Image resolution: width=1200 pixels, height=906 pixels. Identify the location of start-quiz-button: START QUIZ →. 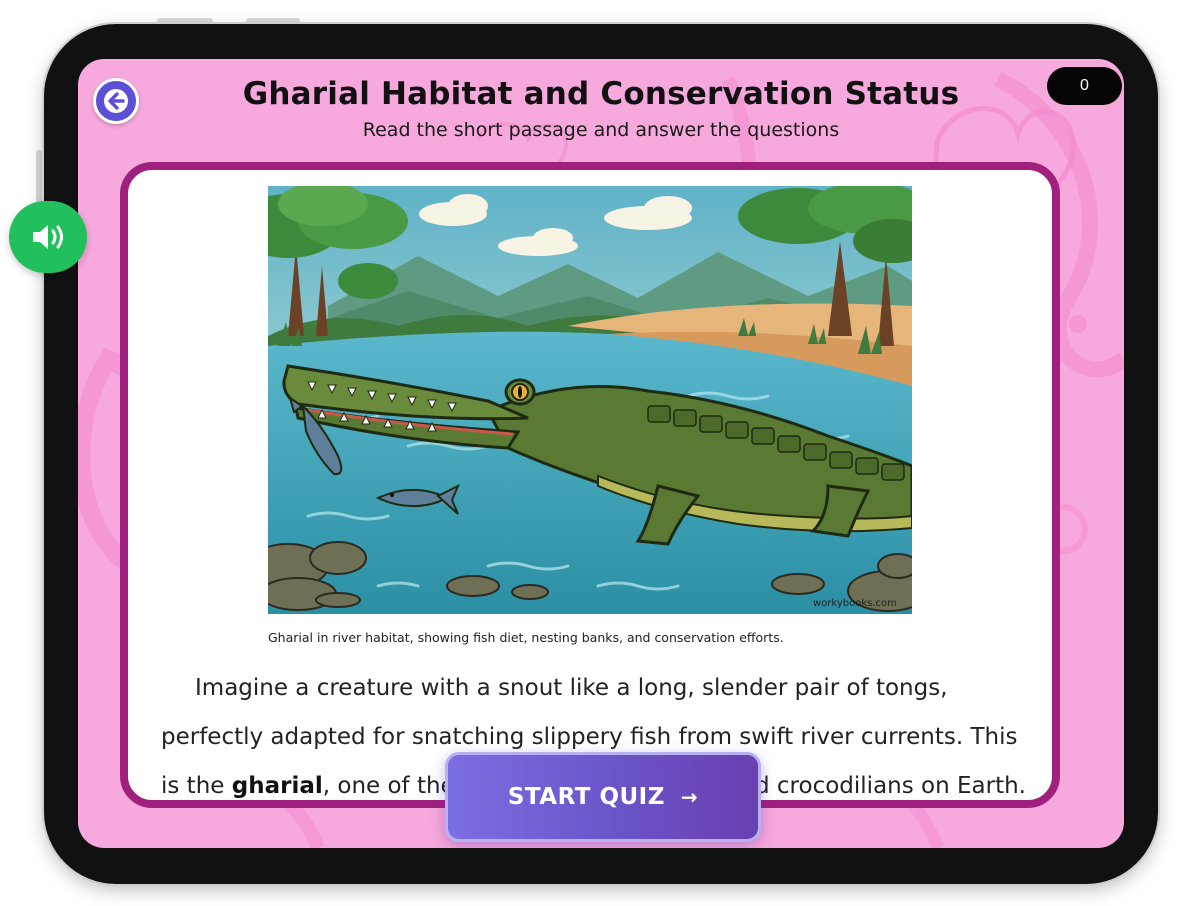
(603, 797).